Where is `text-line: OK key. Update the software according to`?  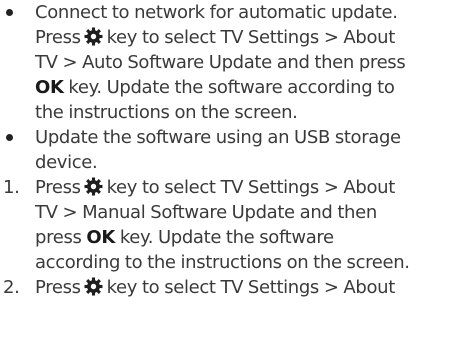
text-line: OK key. Update the software according to is located at coordinates (215, 87).